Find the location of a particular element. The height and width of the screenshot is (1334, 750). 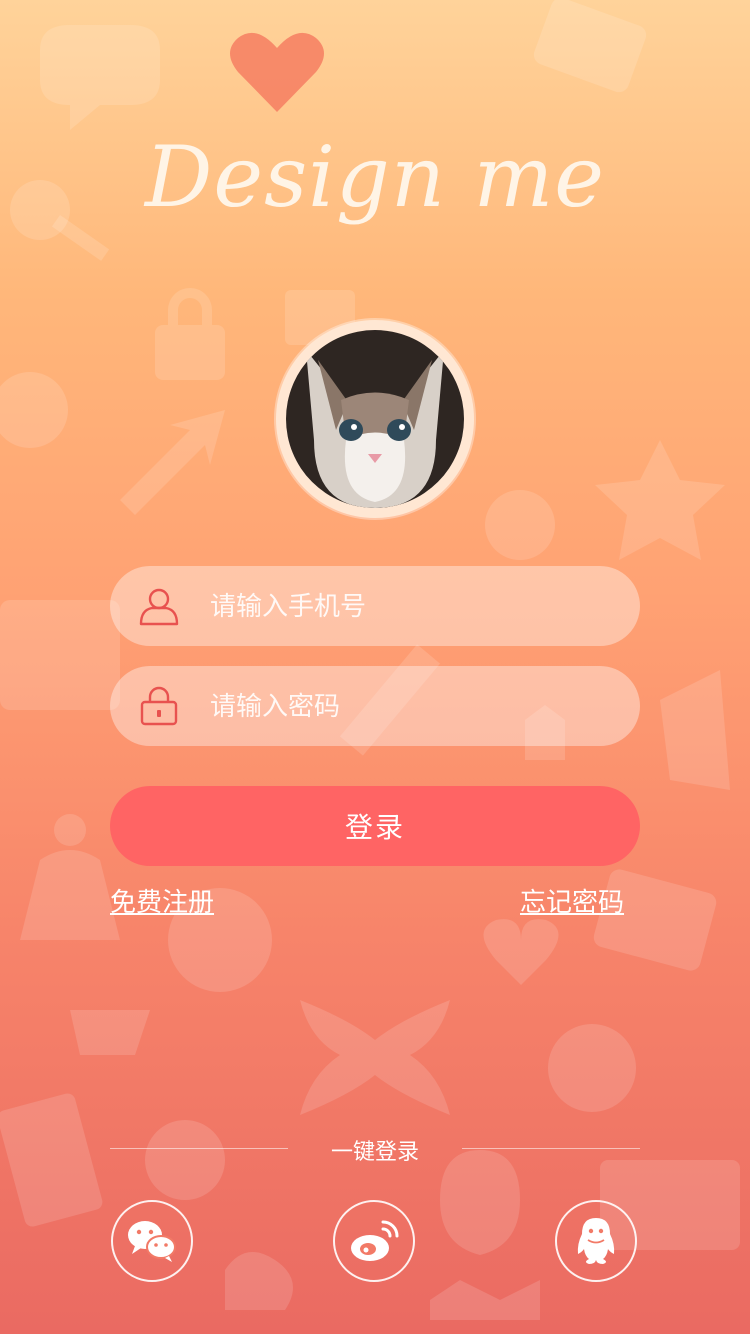

phone-field is located at coordinates (375, 607).